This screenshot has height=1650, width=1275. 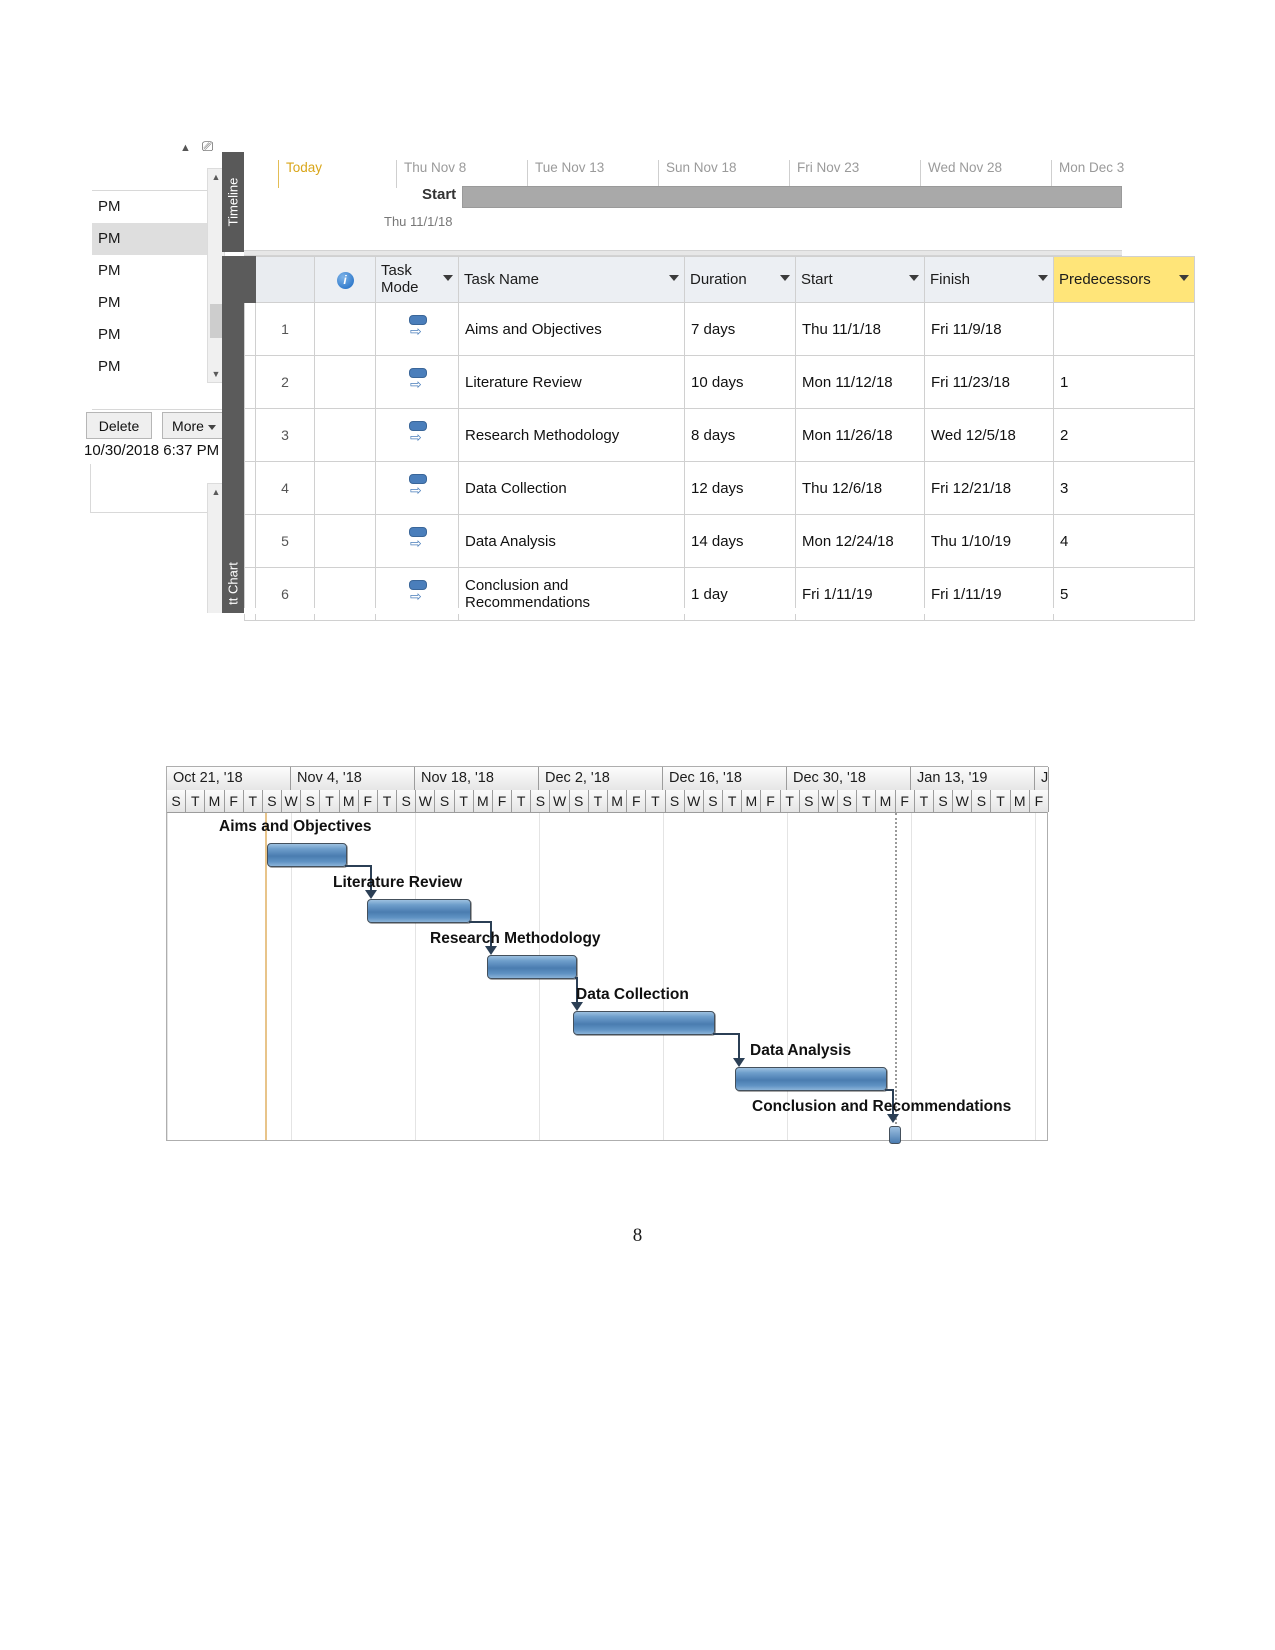 I want to click on column-header-mode: Task Mode, so click(x=417, y=279).